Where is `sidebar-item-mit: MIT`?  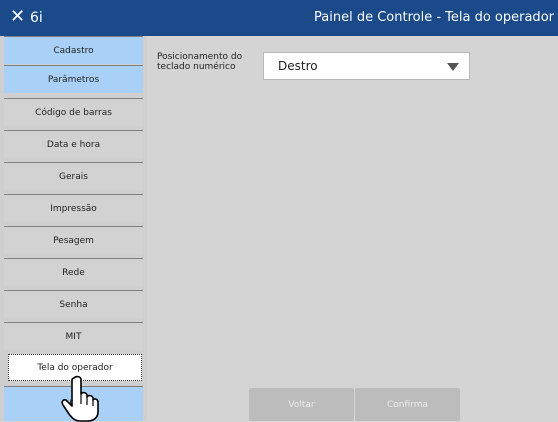
sidebar-item-mit: MIT is located at coordinates (73, 336).